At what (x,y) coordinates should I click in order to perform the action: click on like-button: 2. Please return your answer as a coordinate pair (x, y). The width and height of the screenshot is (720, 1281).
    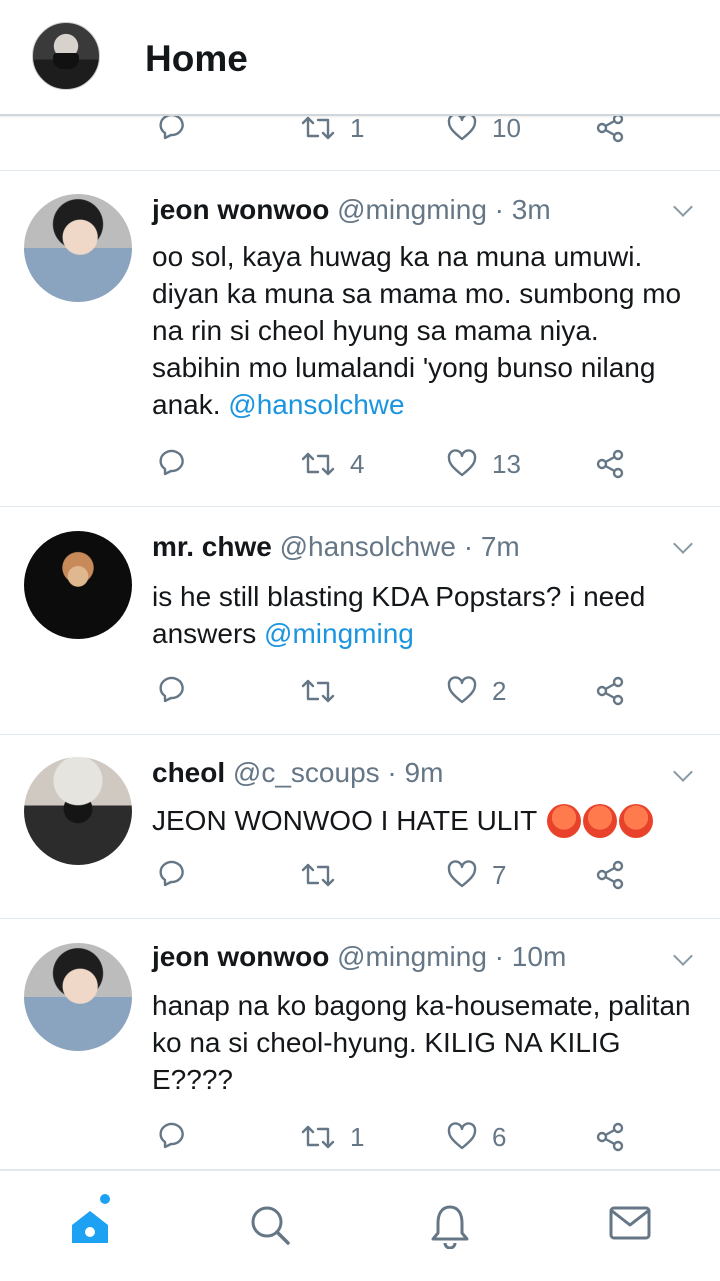
    Looking at the image, I should click on (476, 691).